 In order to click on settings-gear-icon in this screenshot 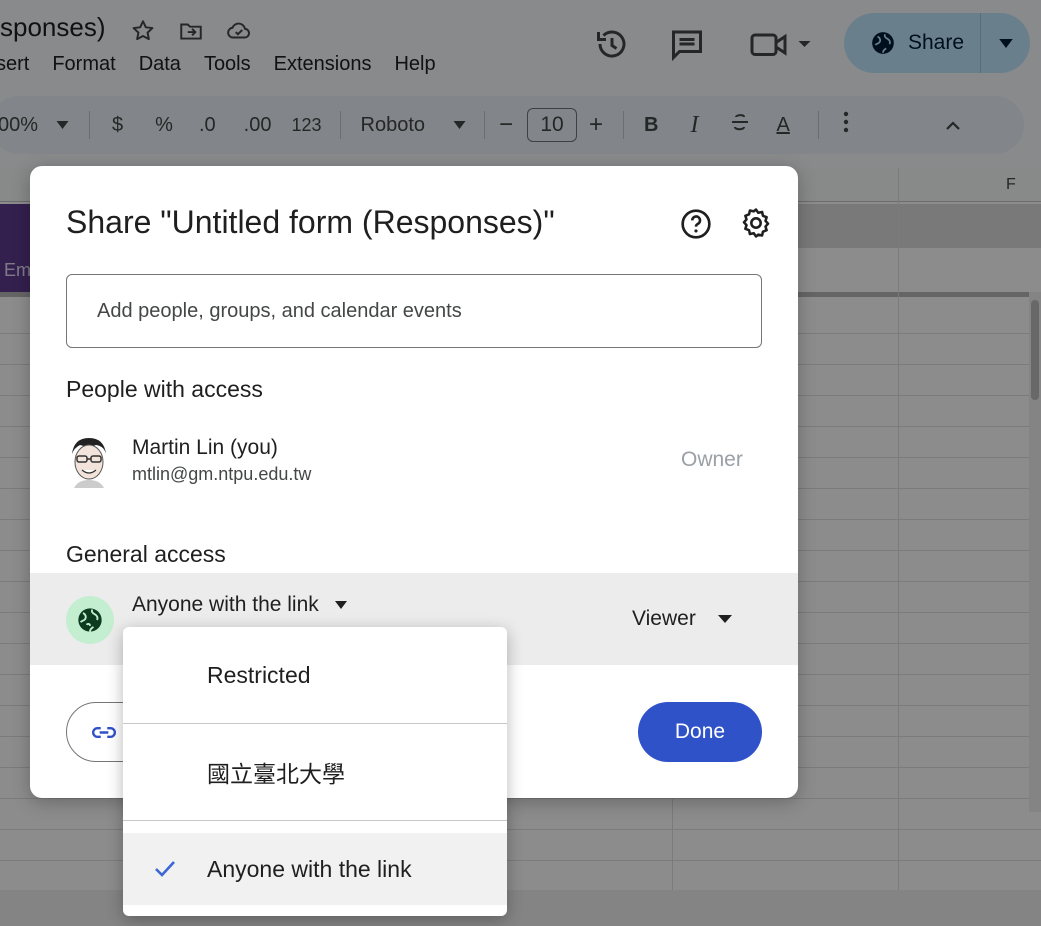, I will do `click(756, 223)`.